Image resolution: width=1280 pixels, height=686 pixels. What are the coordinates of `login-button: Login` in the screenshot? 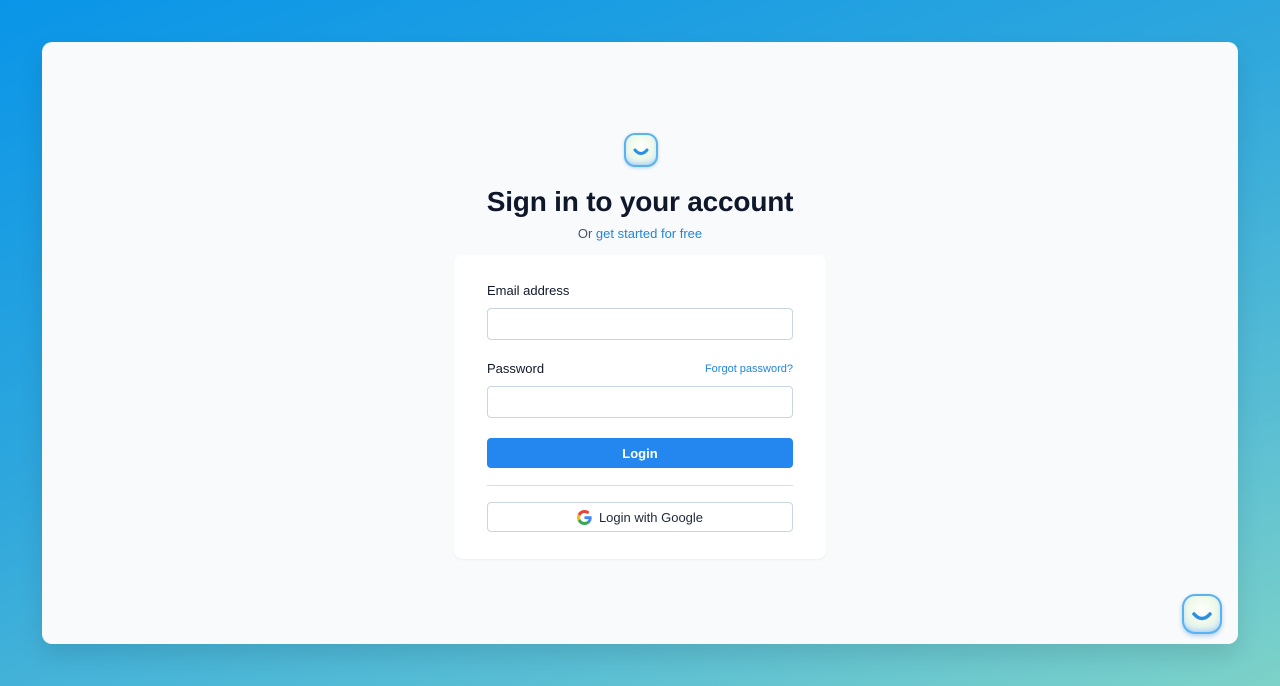 It's located at (640, 453).